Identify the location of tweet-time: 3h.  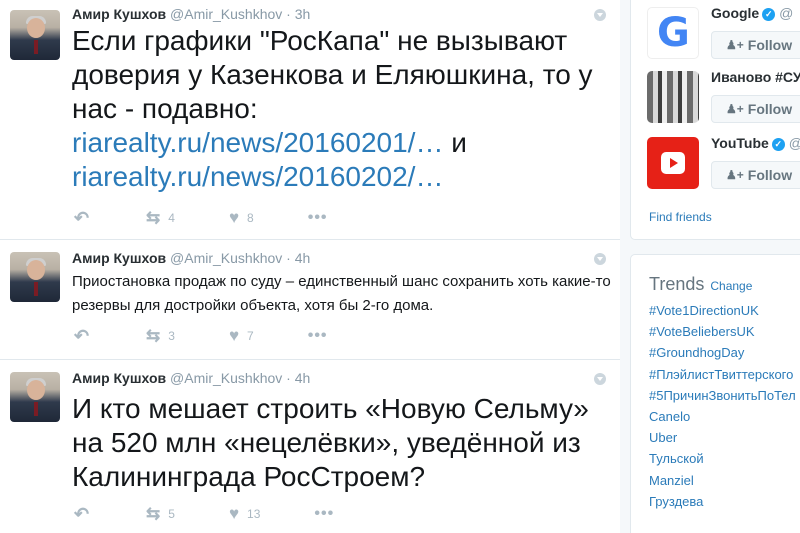
(303, 14).